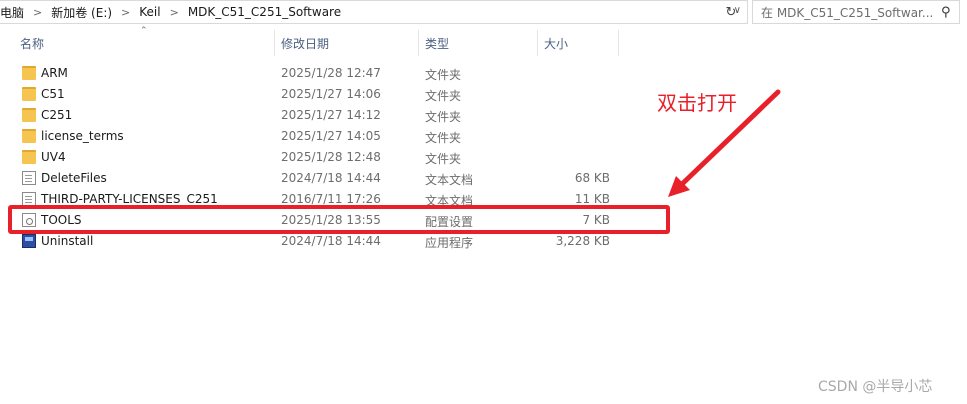 The image size is (967, 404). What do you see at coordinates (724, 143) in the screenshot?
I see `annotation-arrow-icon` at bounding box center [724, 143].